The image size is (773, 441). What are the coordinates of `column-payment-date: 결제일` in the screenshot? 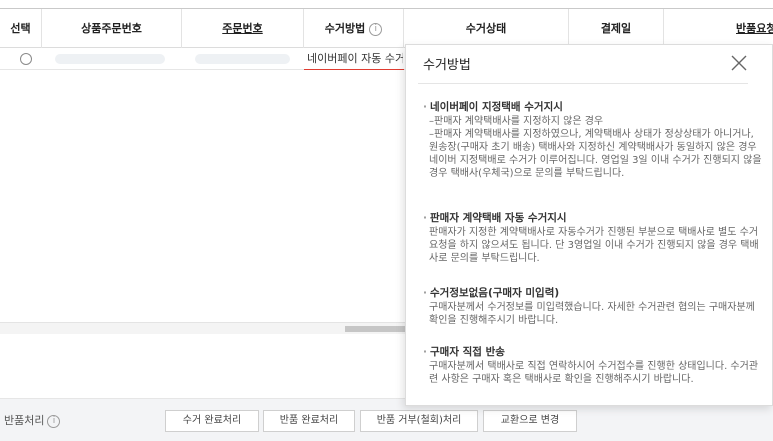 It's located at (616, 28).